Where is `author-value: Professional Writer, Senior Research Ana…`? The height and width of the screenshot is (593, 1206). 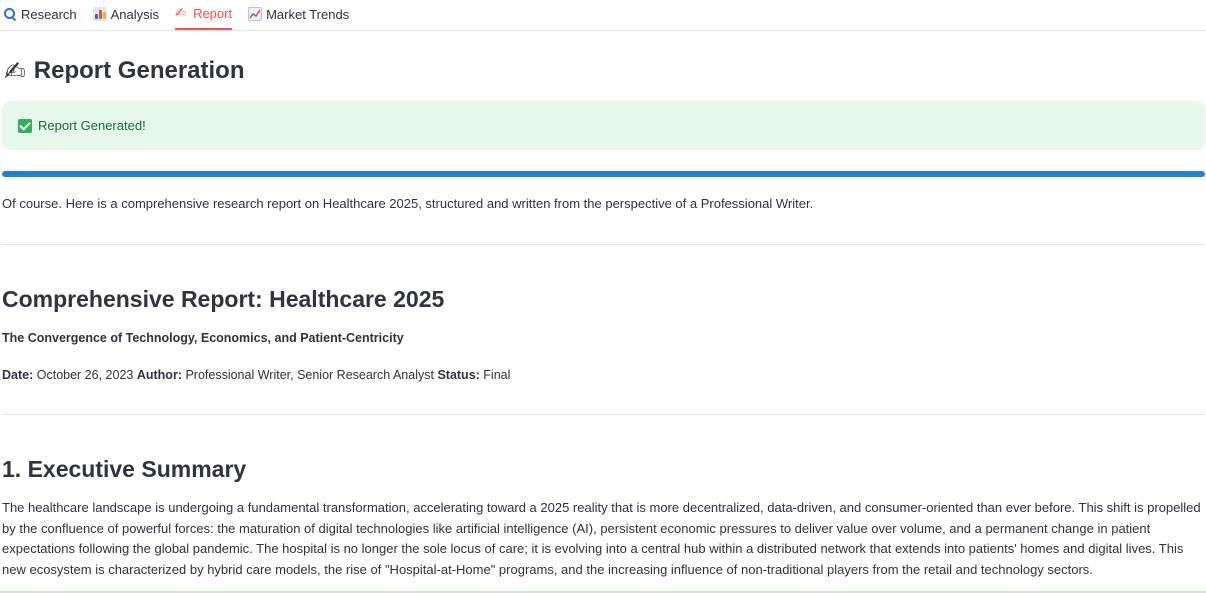 author-value: Professional Writer, Senior Research Ana… is located at coordinates (309, 375).